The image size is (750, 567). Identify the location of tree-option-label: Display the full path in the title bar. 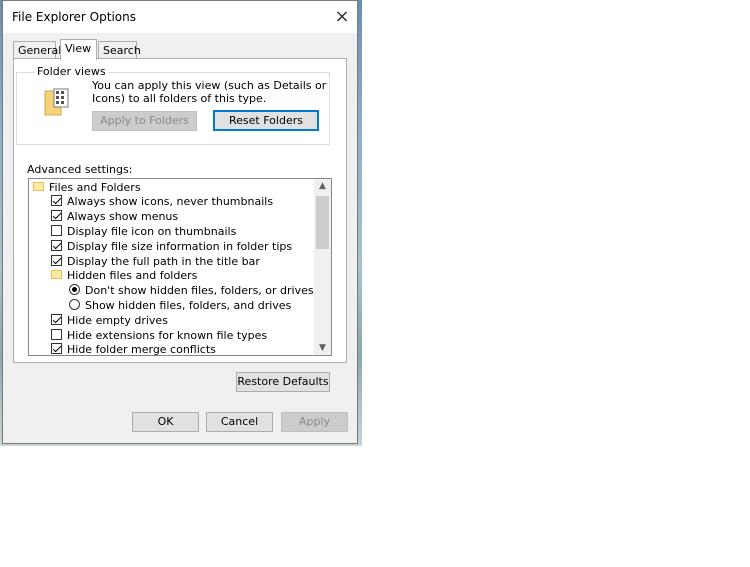
(163, 261).